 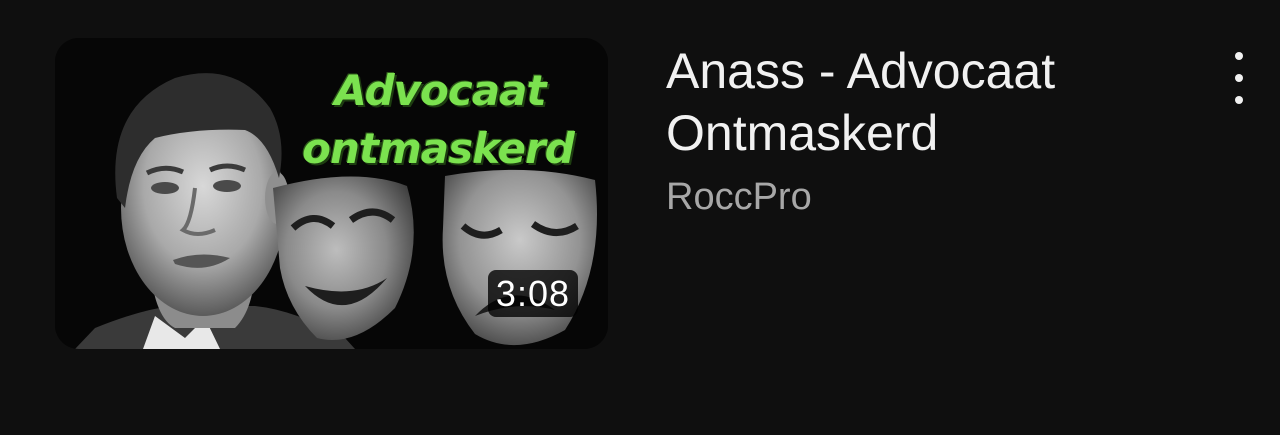 What do you see at coordinates (926, 102) in the screenshot?
I see `video-title: Anass - Advocaat Ontmaskerd` at bounding box center [926, 102].